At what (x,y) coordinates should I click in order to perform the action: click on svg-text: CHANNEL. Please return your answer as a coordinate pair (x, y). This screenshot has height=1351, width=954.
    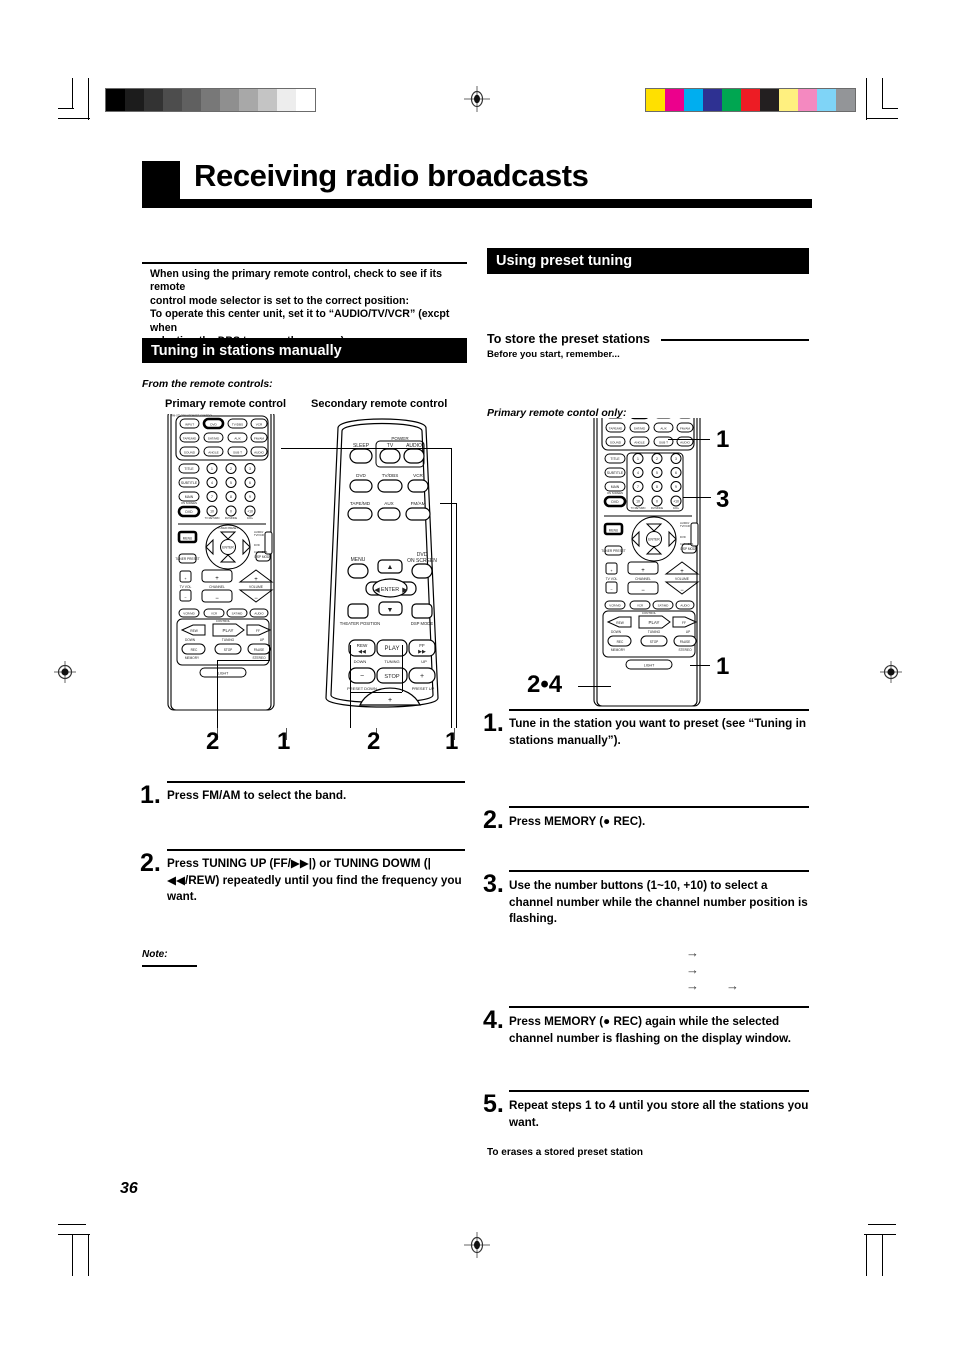
    Looking at the image, I should click on (217, 587).